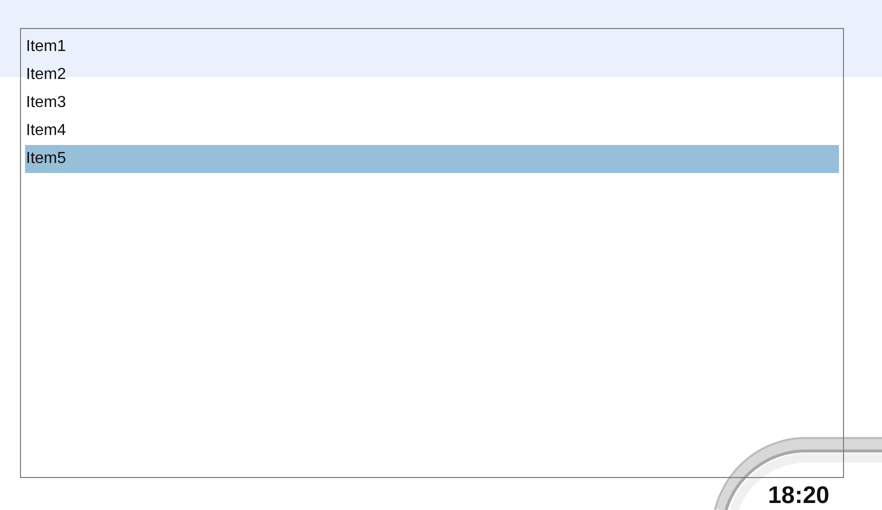  Describe the element at coordinates (432, 103) in the screenshot. I see `list-item: Item3` at that location.